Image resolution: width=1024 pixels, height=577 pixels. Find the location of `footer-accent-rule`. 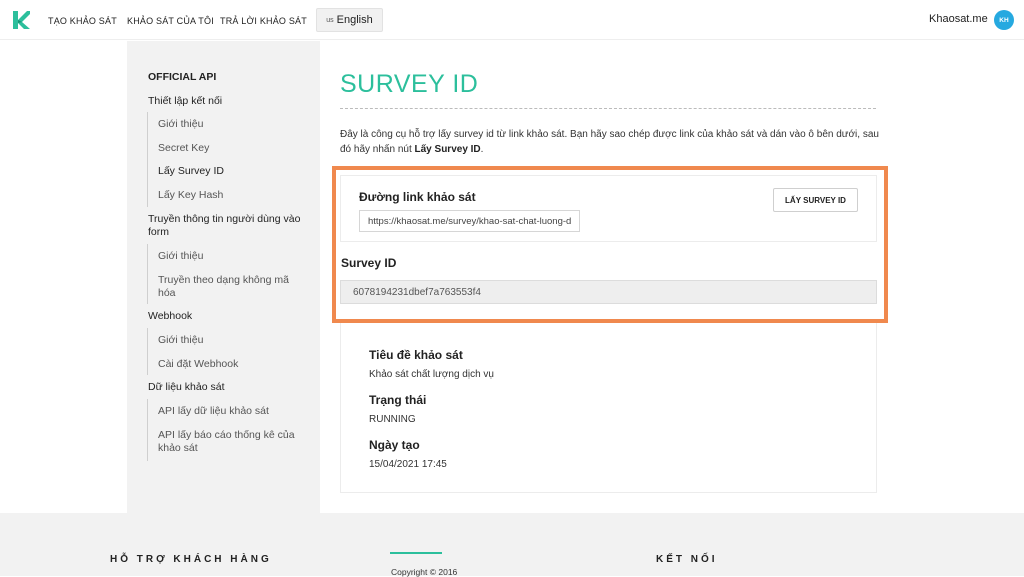

footer-accent-rule is located at coordinates (416, 553).